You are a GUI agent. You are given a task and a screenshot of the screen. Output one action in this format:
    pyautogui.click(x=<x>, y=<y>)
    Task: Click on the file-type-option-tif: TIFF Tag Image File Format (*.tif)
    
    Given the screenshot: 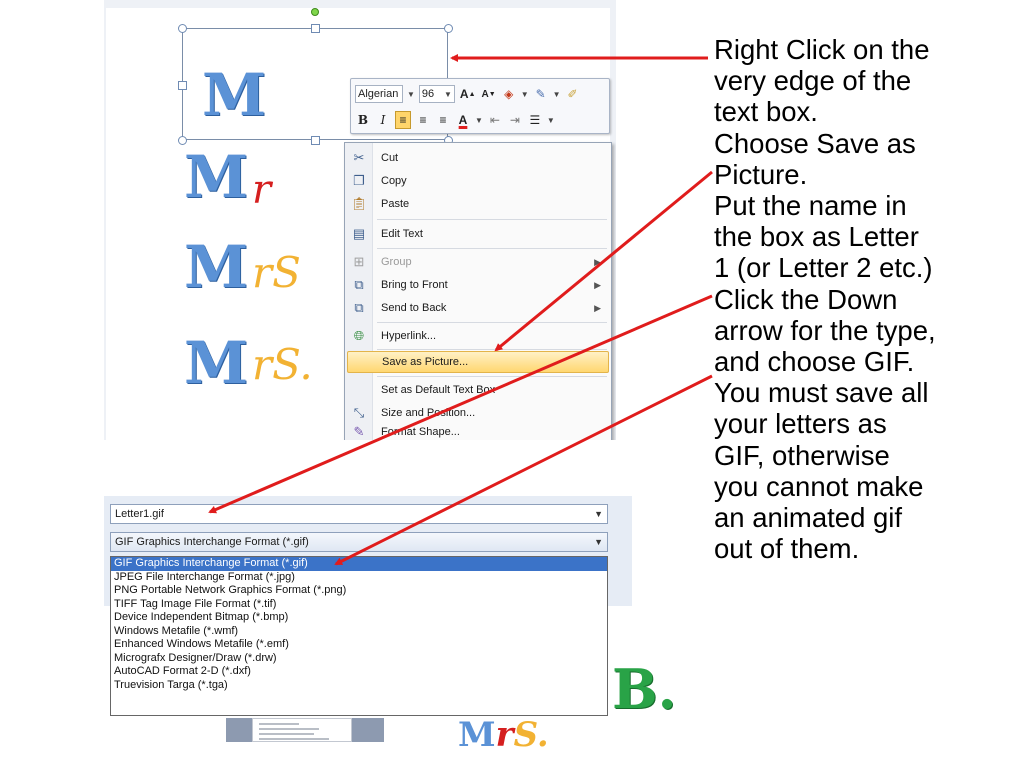 What is the action you would take?
    pyautogui.click(x=359, y=605)
    